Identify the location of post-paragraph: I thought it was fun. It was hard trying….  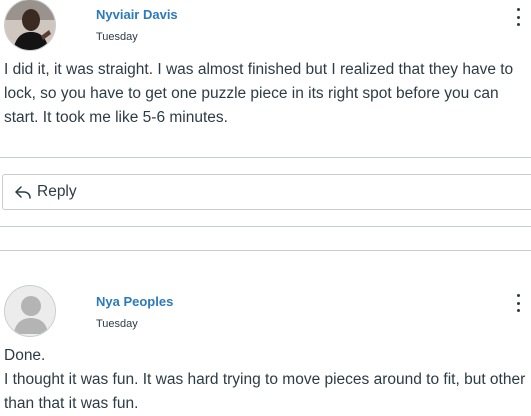
(265, 391).